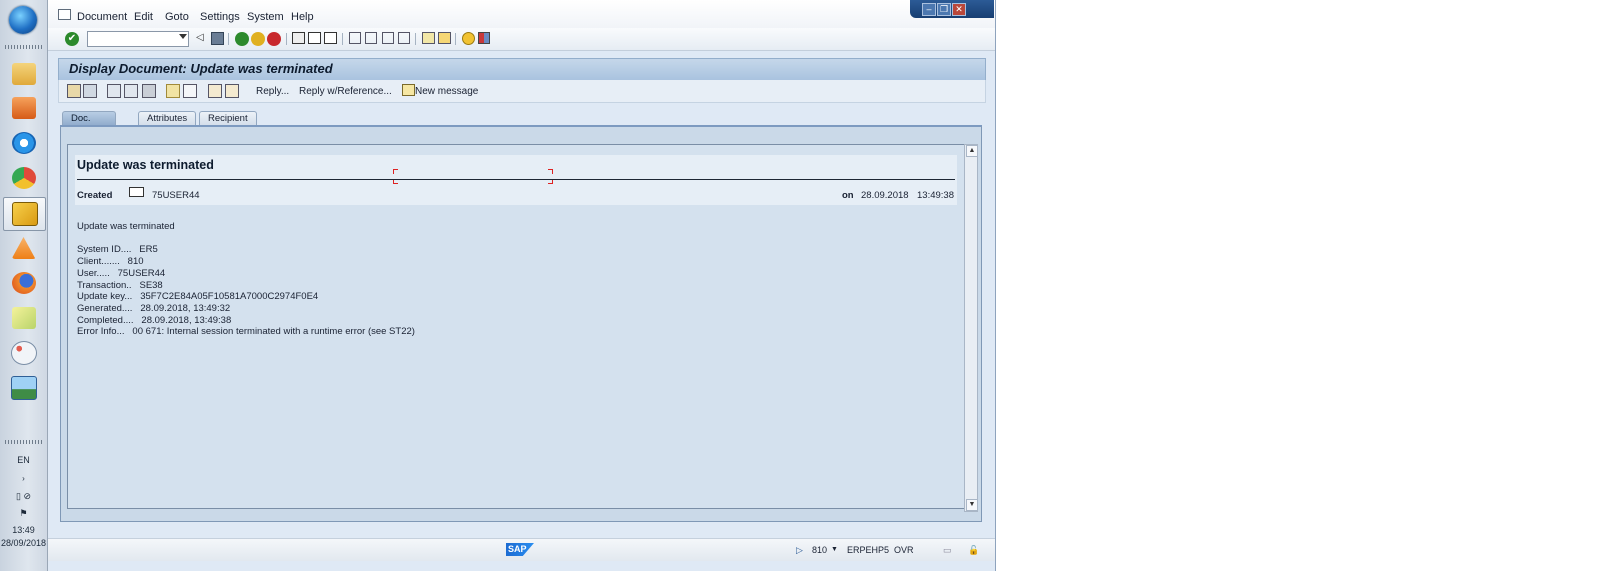  What do you see at coordinates (298, 38) in the screenshot?
I see `print-icon` at bounding box center [298, 38].